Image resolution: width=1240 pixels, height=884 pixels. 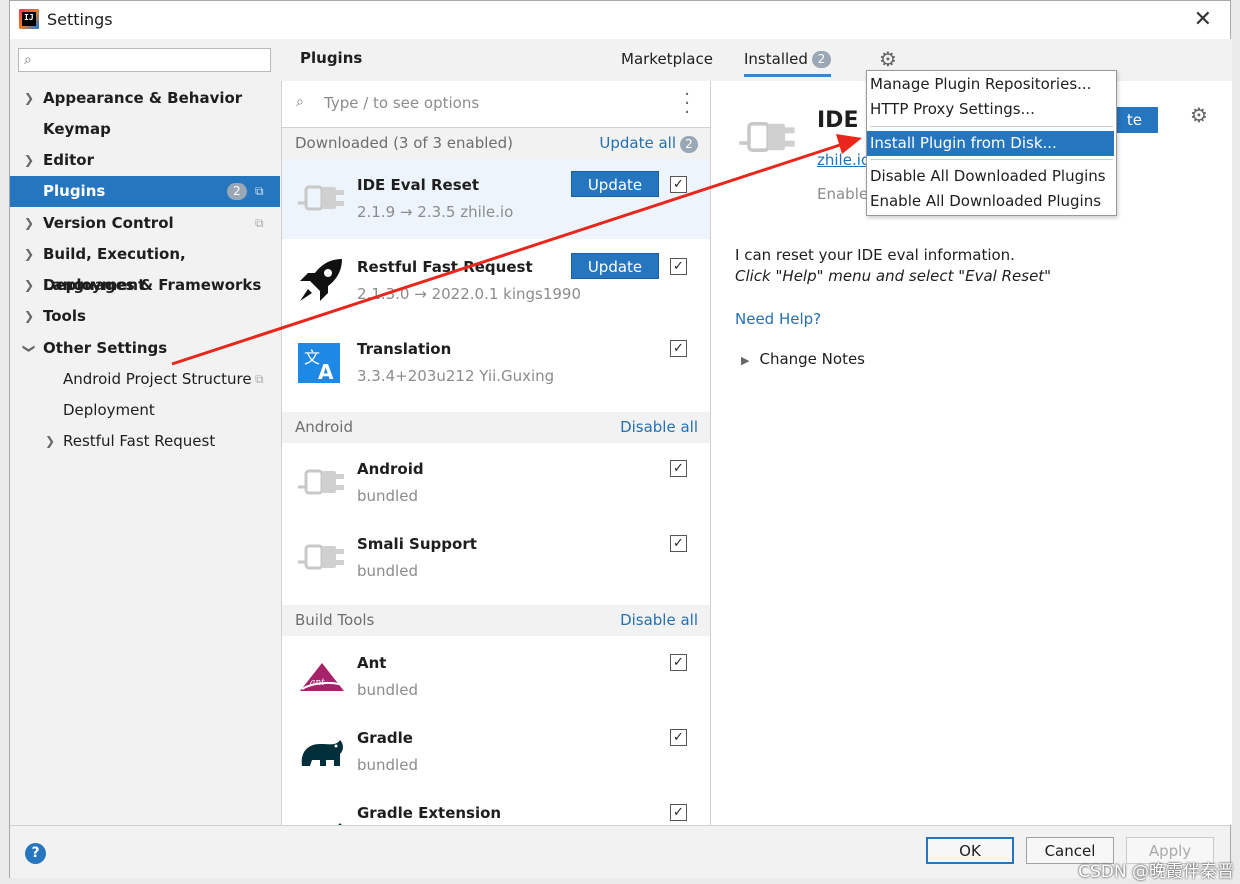 I want to click on gradle-elephant-icon, so click(x=322, y=753).